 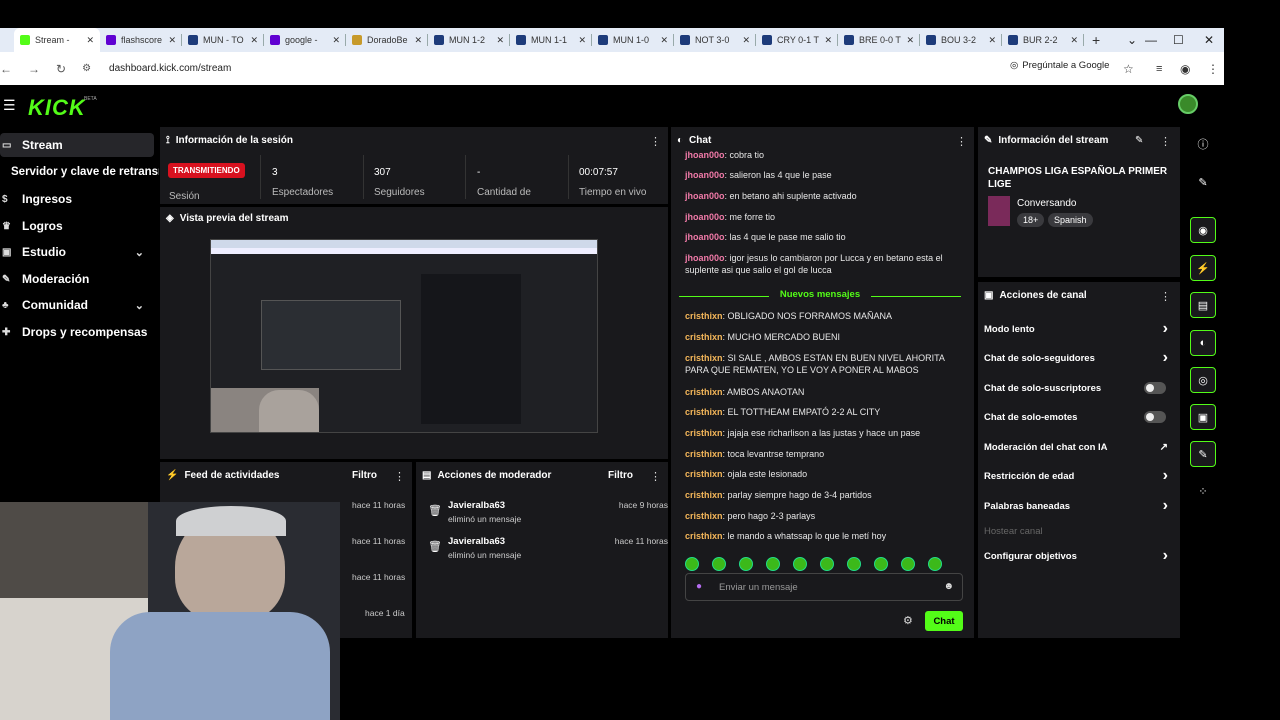 I want to click on chat-input: ● Enviar un mensaje ☻, so click(x=824, y=587).